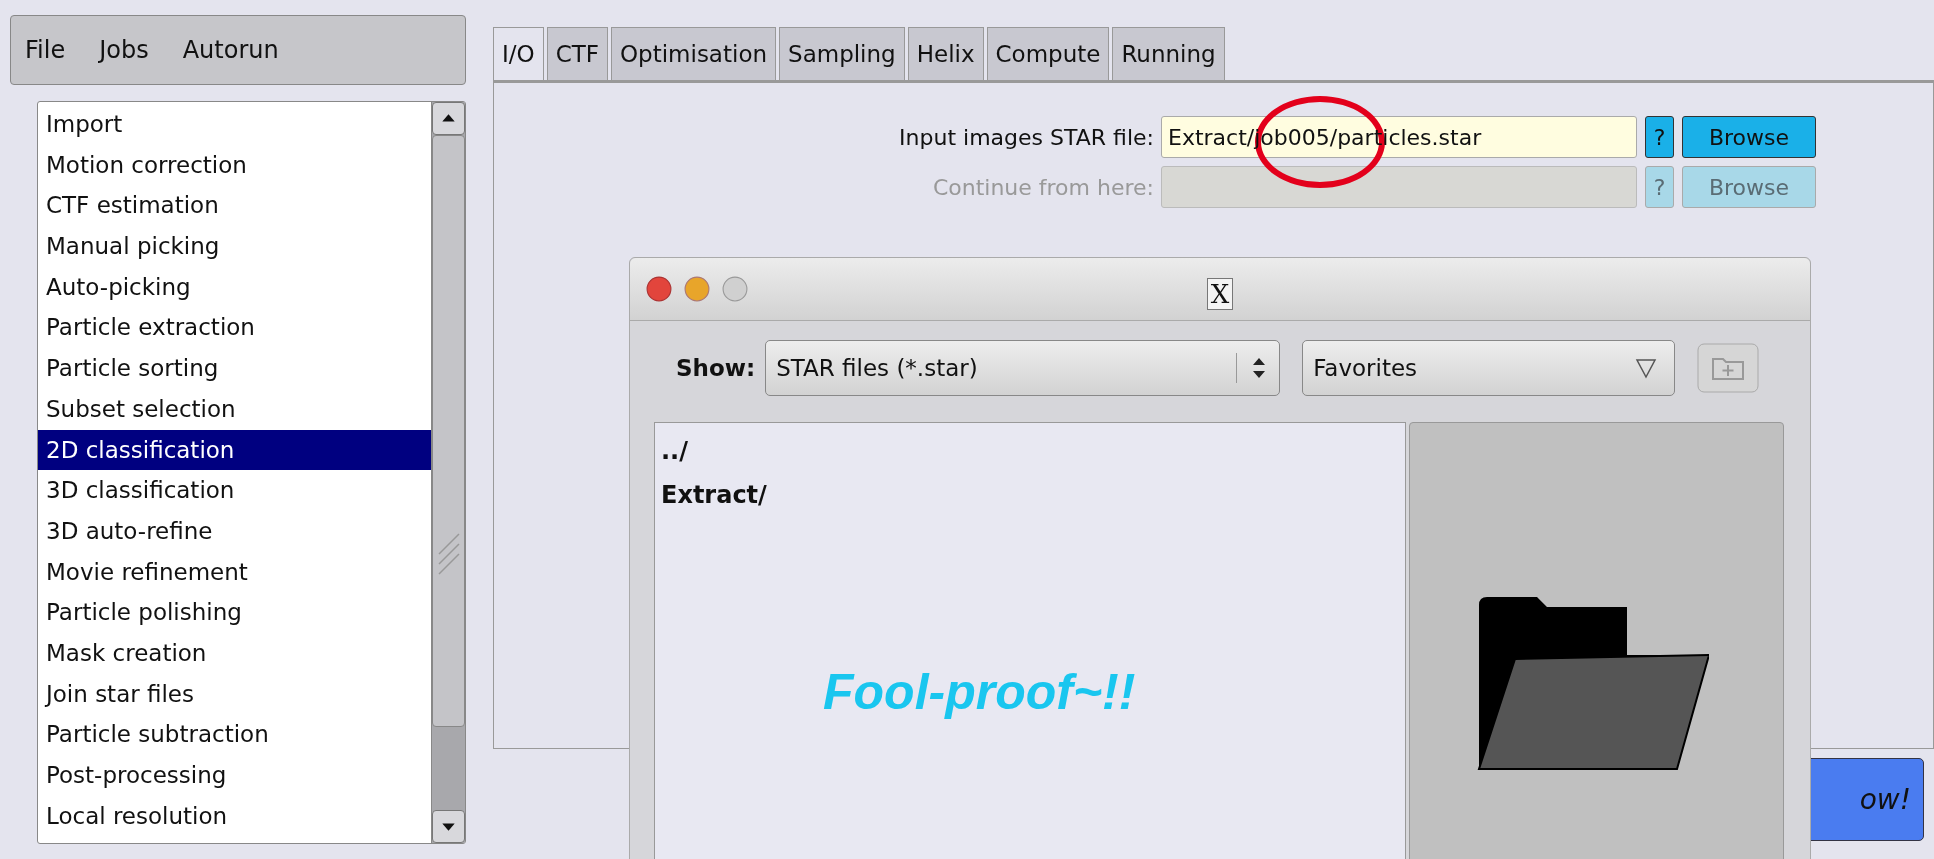 Image resolution: width=1934 pixels, height=859 pixels. Describe the element at coordinates (448, 472) in the screenshot. I see `scrollbar` at that location.